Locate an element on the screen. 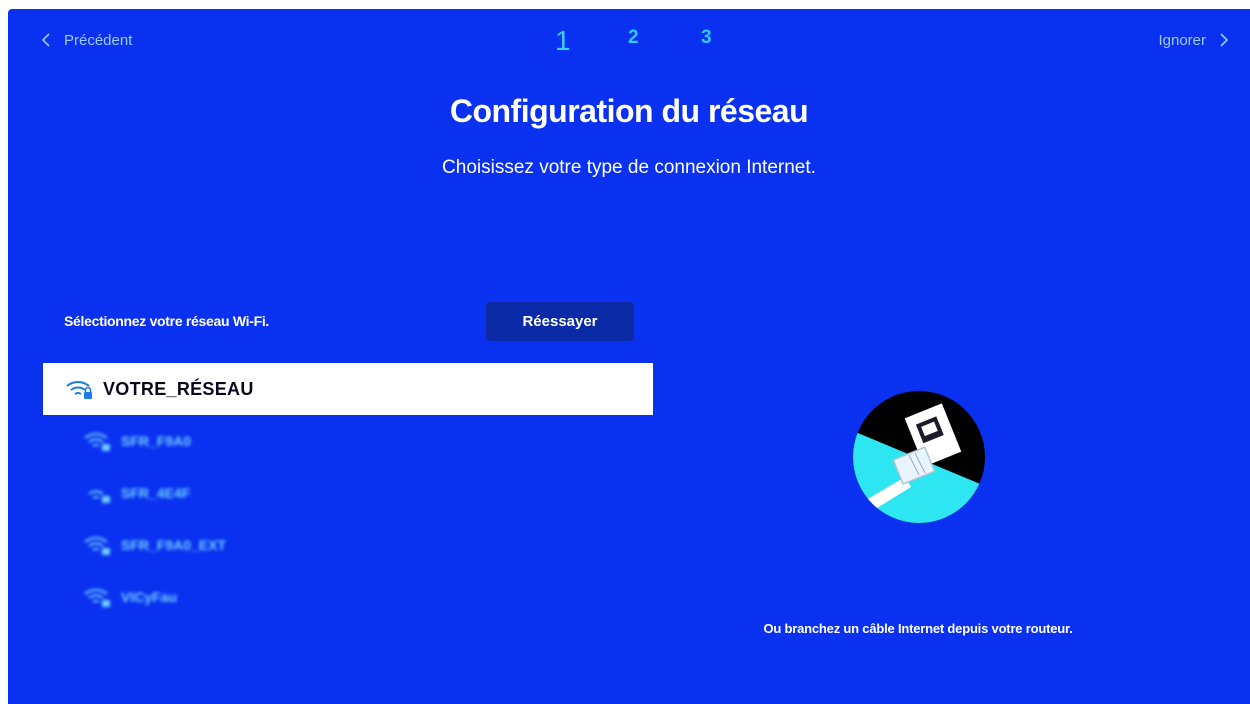  network-item-votre-reseau: VOTRE_RÉSEAU is located at coordinates (348, 389).